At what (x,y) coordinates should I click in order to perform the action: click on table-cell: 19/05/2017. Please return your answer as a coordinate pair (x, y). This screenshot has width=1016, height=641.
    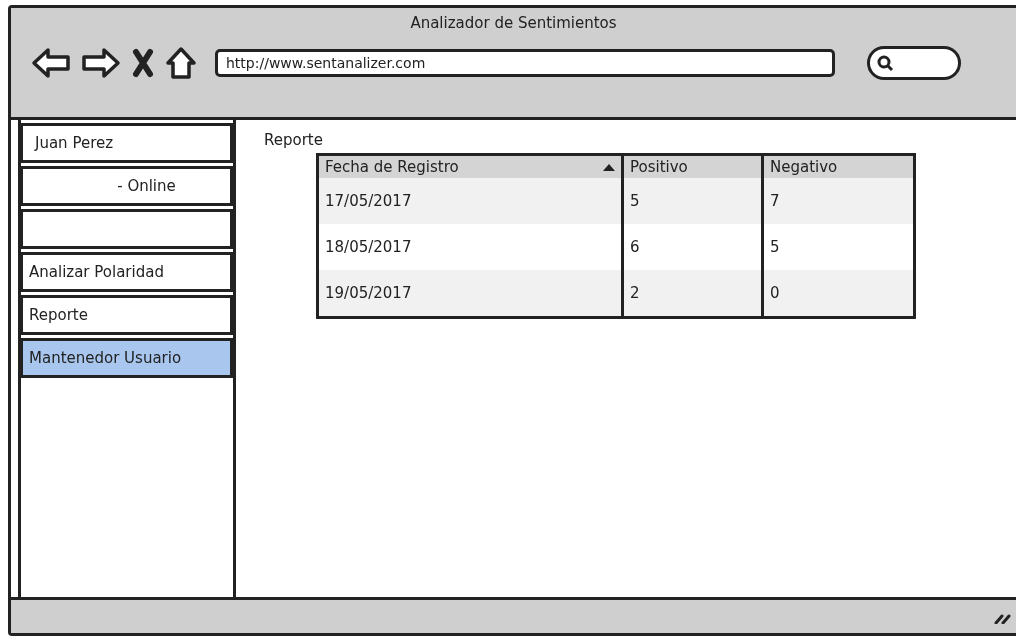
    Looking at the image, I should click on (470, 294).